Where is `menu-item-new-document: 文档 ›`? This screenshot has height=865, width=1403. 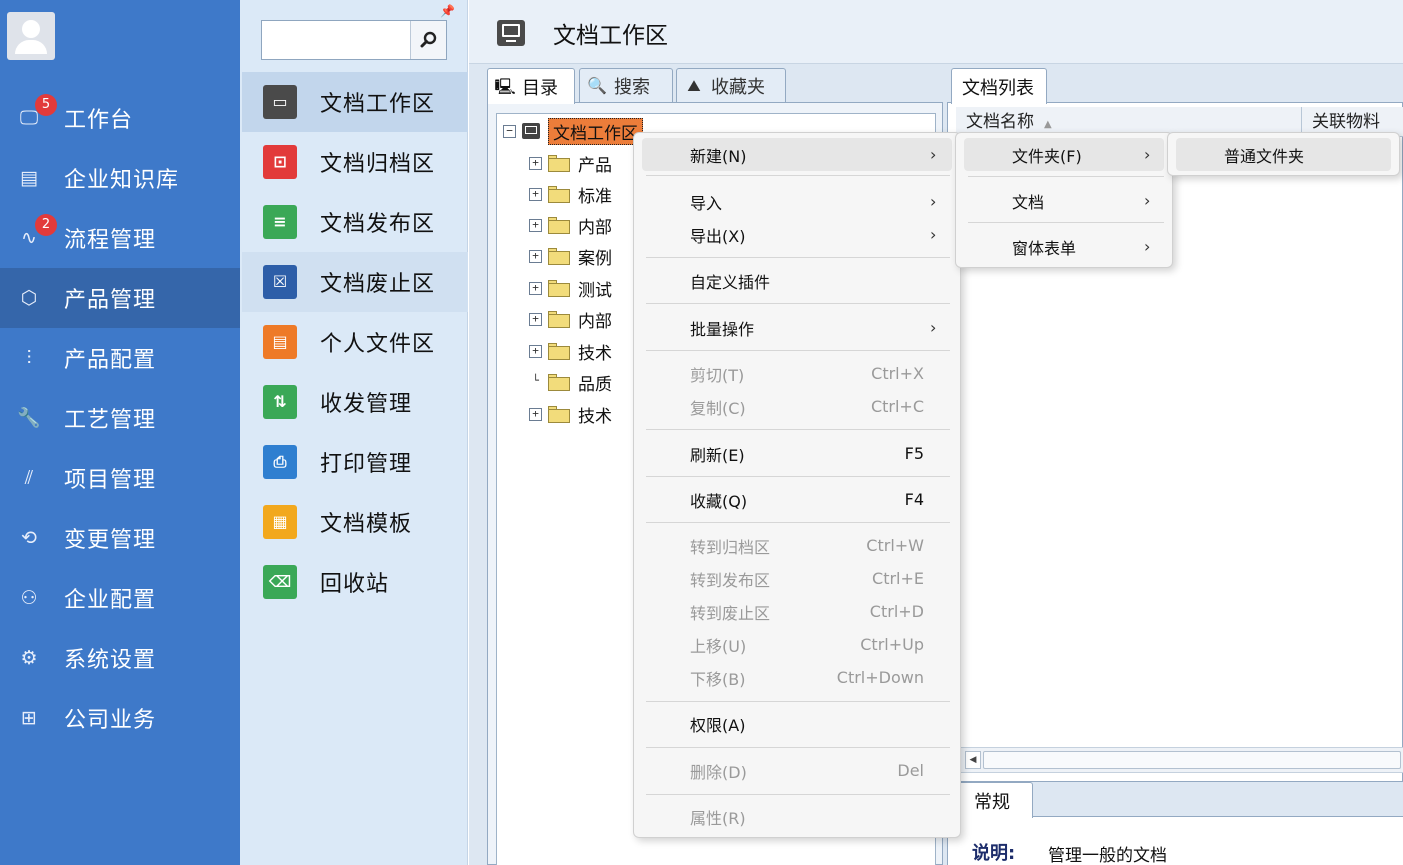 menu-item-new-document: 文档 › is located at coordinates (1064, 200).